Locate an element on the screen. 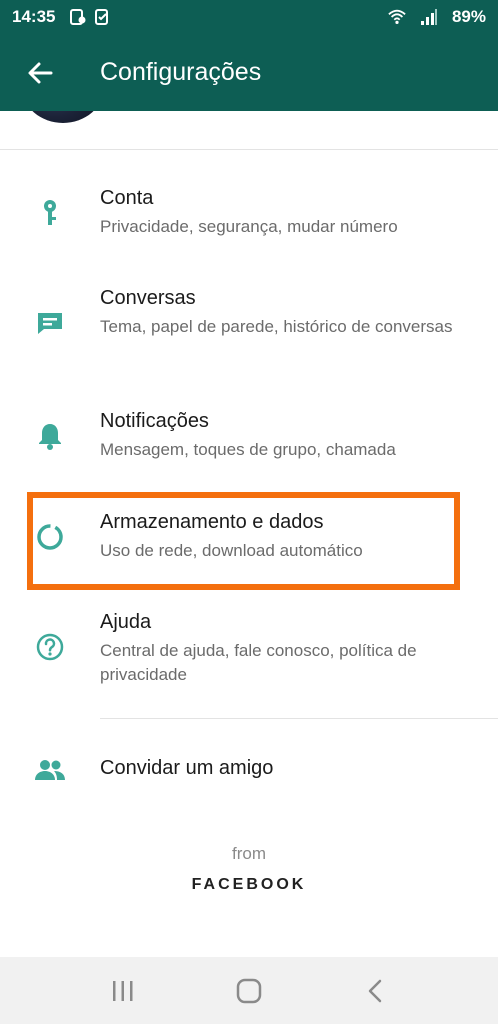 Image resolution: width=498 pixels, height=1024 pixels. help-icon is located at coordinates (50, 647).